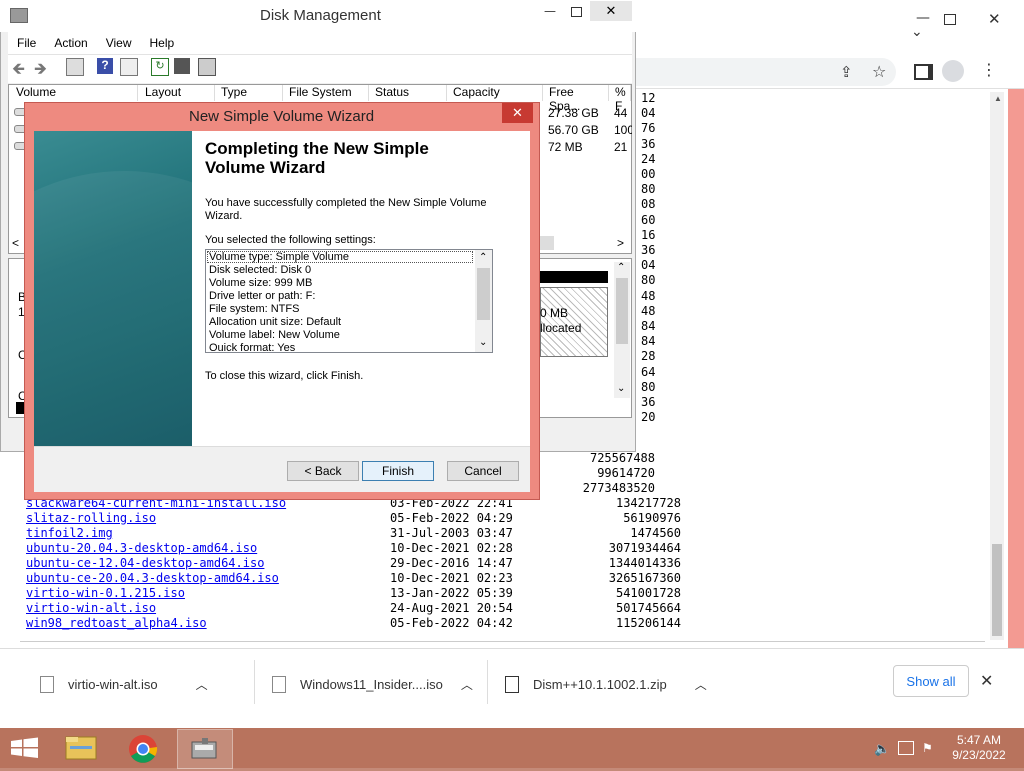 The height and width of the screenshot is (771, 1024). What do you see at coordinates (846, 72) in the screenshot?
I see `share-icon: ⇪` at bounding box center [846, 72].